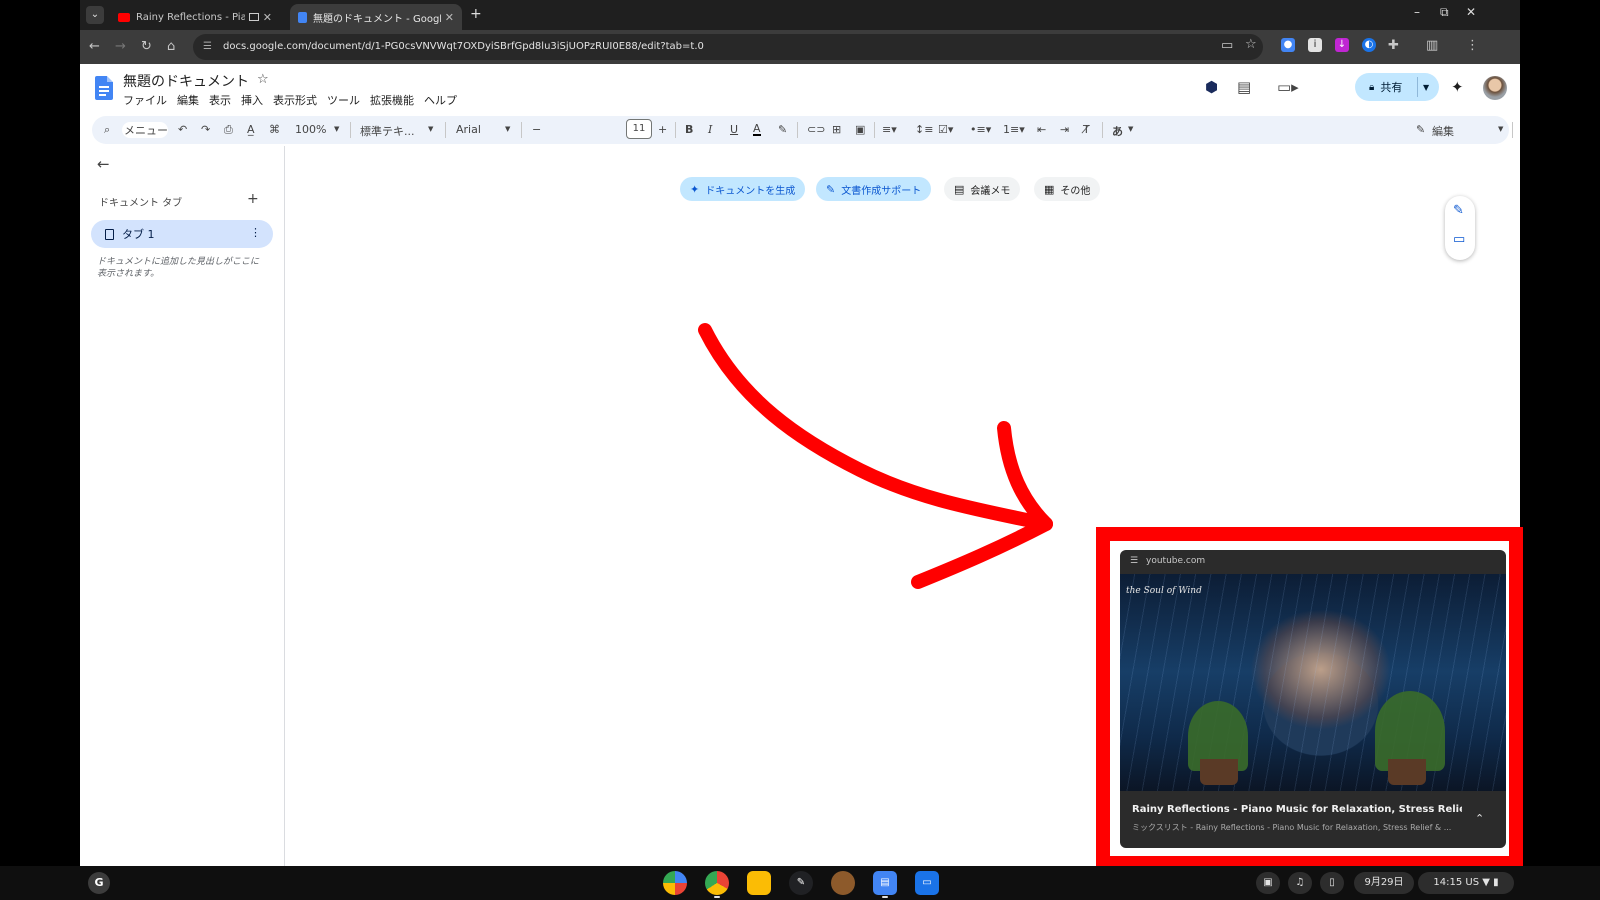 The height and width of the screenshot is (900, 1600). Describe the element at coordinates (1479, 818) in the screenshot. I see `expand-chevron-icon: ⌃` at that location.